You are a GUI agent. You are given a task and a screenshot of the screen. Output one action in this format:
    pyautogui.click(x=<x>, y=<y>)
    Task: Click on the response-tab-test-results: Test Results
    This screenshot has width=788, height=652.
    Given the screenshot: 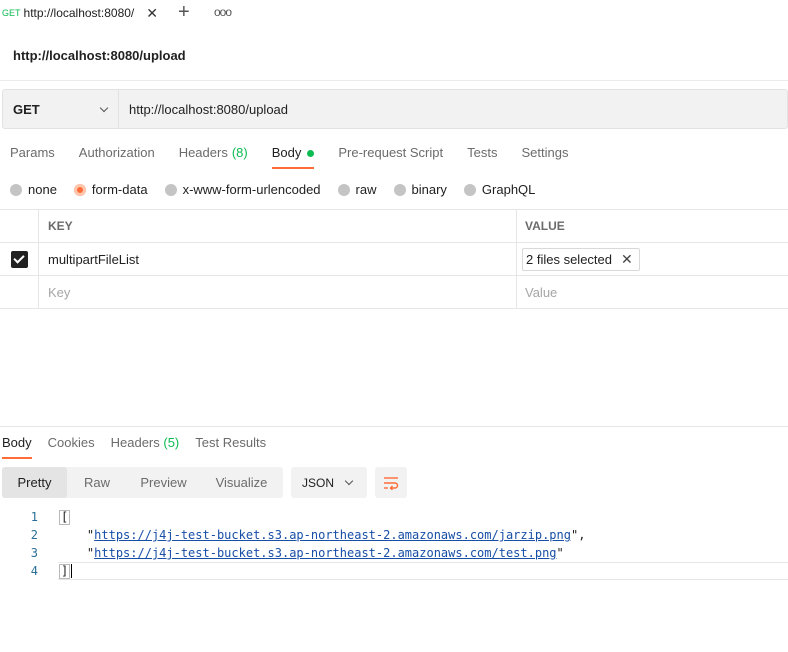 What is the action you would take?
    pyautogui.click(x=230, y=447)
    